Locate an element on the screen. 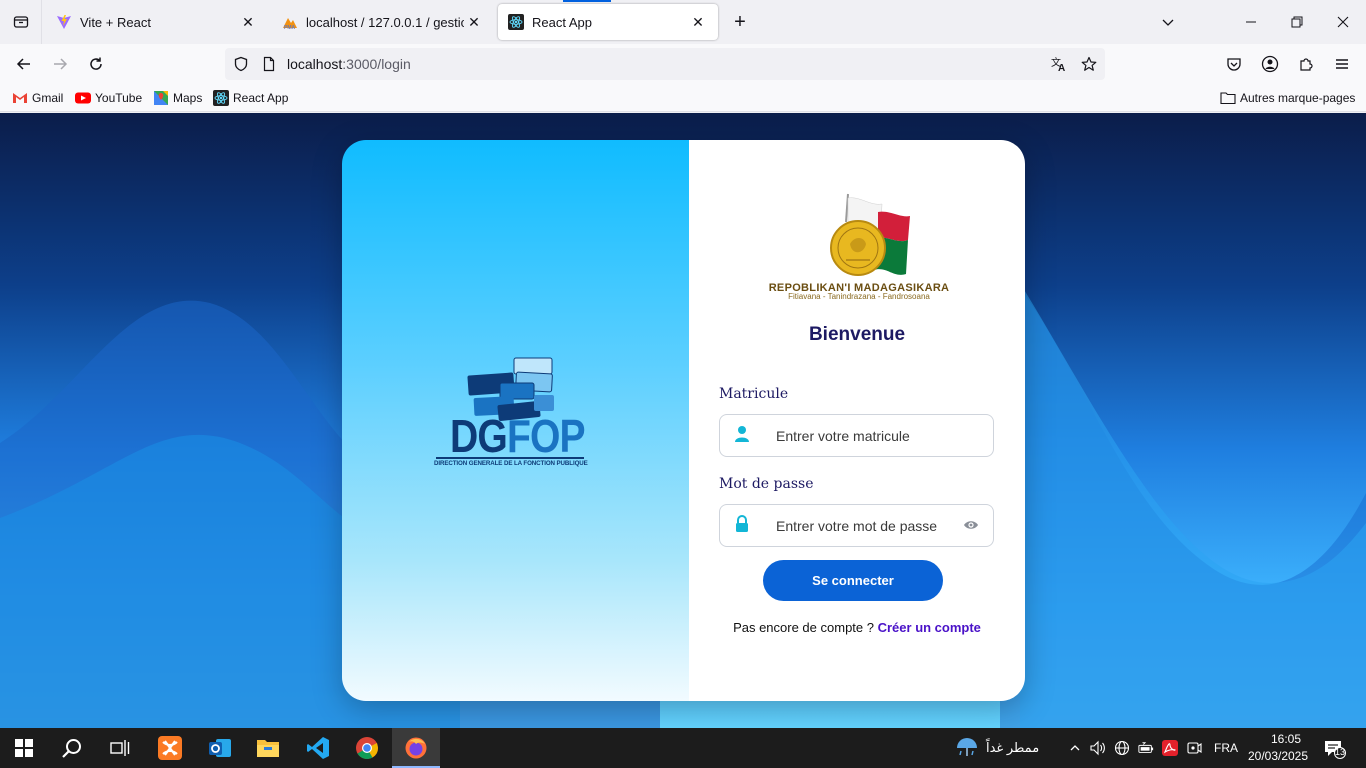 The height and width of the screenshot is (768, 1366). reload-button is located at coordinates (96, 64).